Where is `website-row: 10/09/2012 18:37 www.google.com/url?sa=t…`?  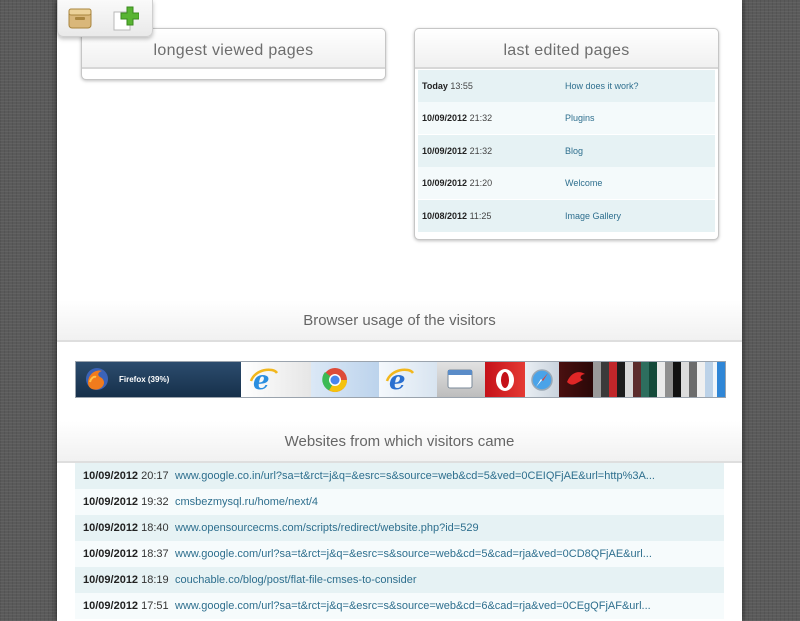
website-row: 10/09/2012 18:37 www.google.com/url?sa=t… is located at coordinates (399, 554).